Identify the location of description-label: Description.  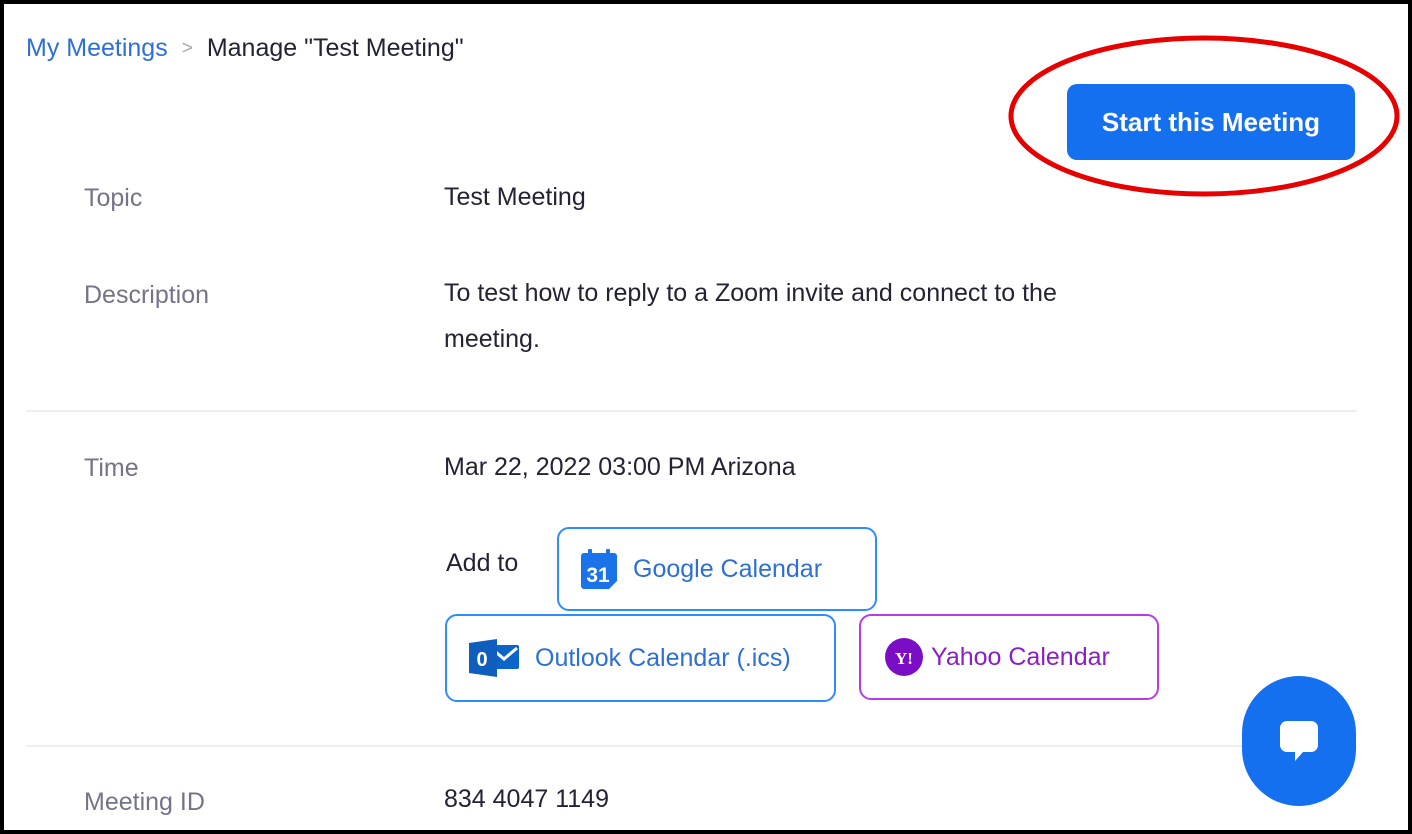
(147, 295).